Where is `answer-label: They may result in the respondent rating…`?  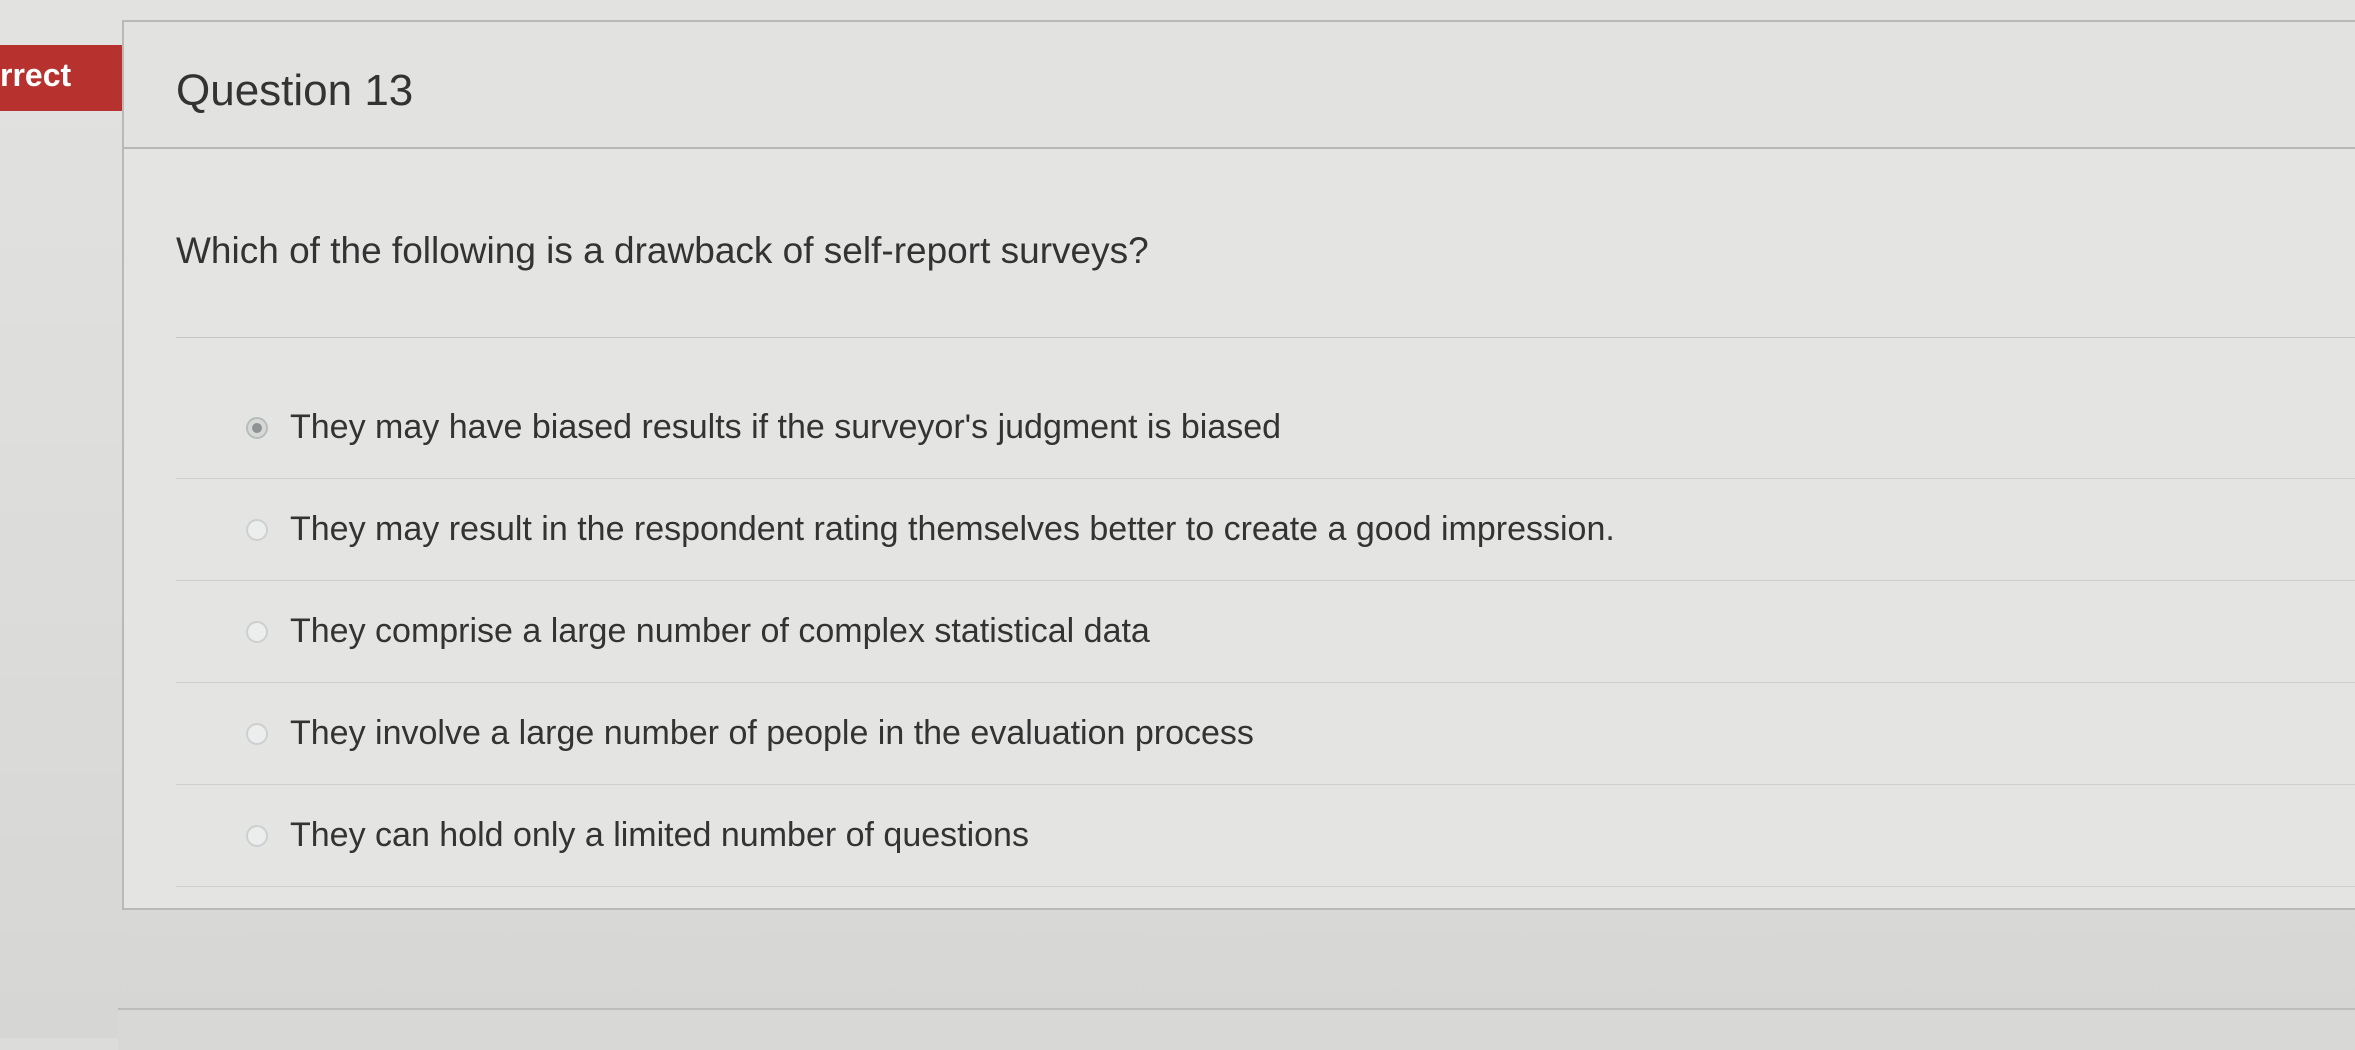 answer-label: They may result in the respondent rating… is located at coordinates (952, 529).